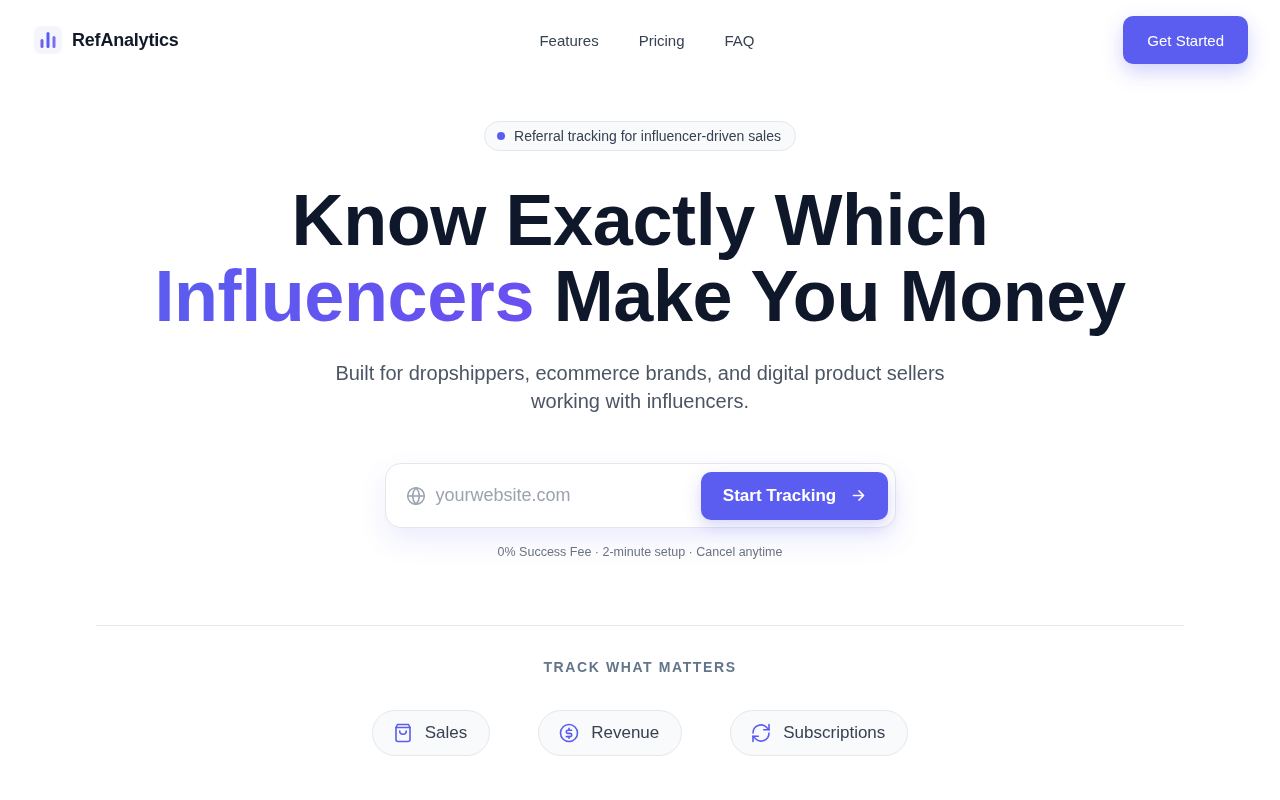  What do you see at coordinates (569, 733) in the screenshot?
I see `dollar-coin-icon` at bounding box center [569, 733].